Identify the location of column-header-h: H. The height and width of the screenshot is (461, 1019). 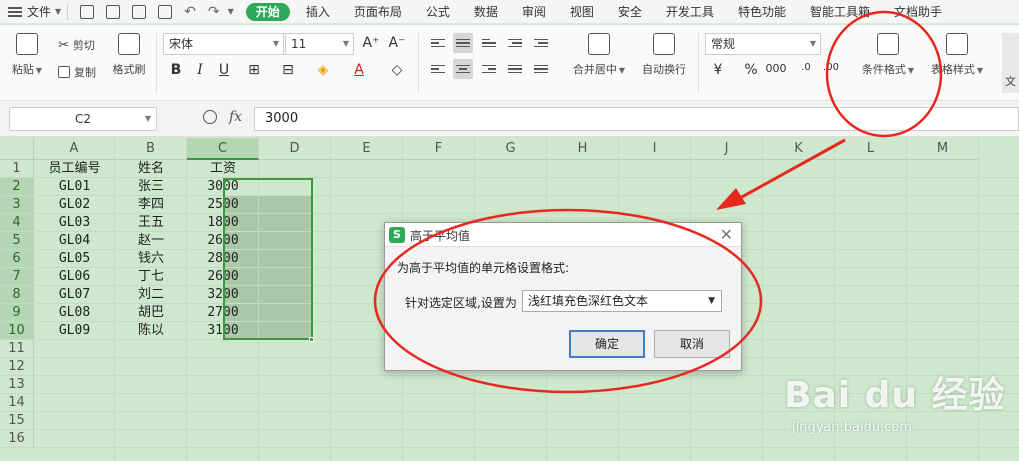
(583, 149).